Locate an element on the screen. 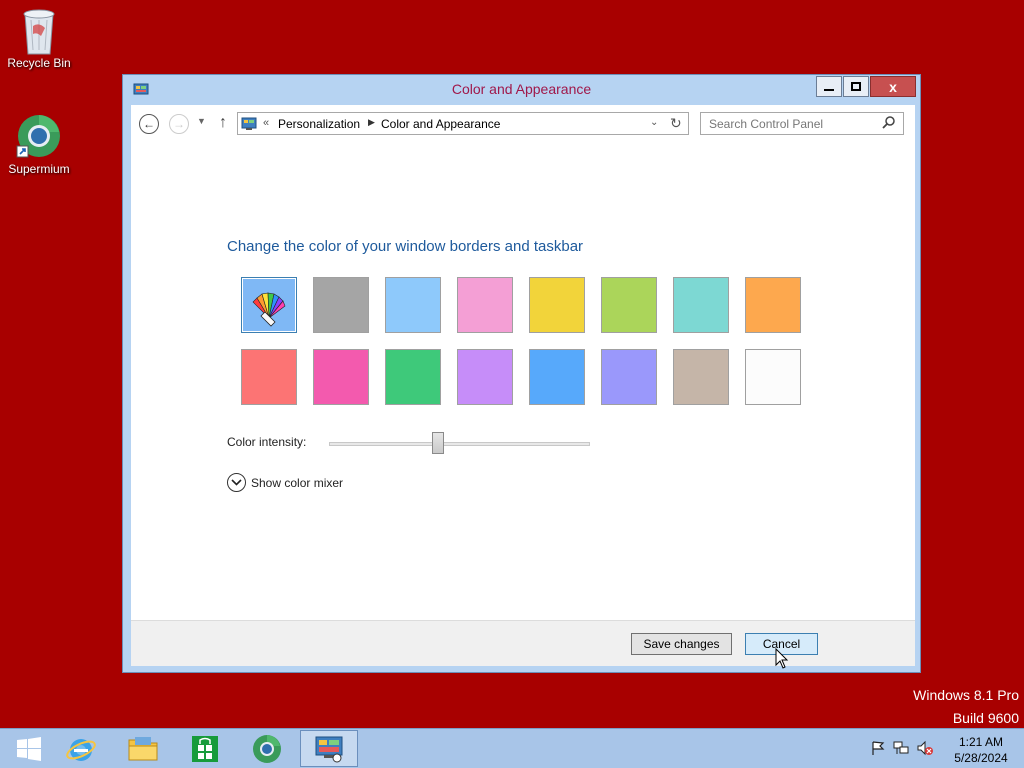 The width and height of the screenshot is (1024, 768). recent-locations-button: ▼ is located at coordinates (201, 121).